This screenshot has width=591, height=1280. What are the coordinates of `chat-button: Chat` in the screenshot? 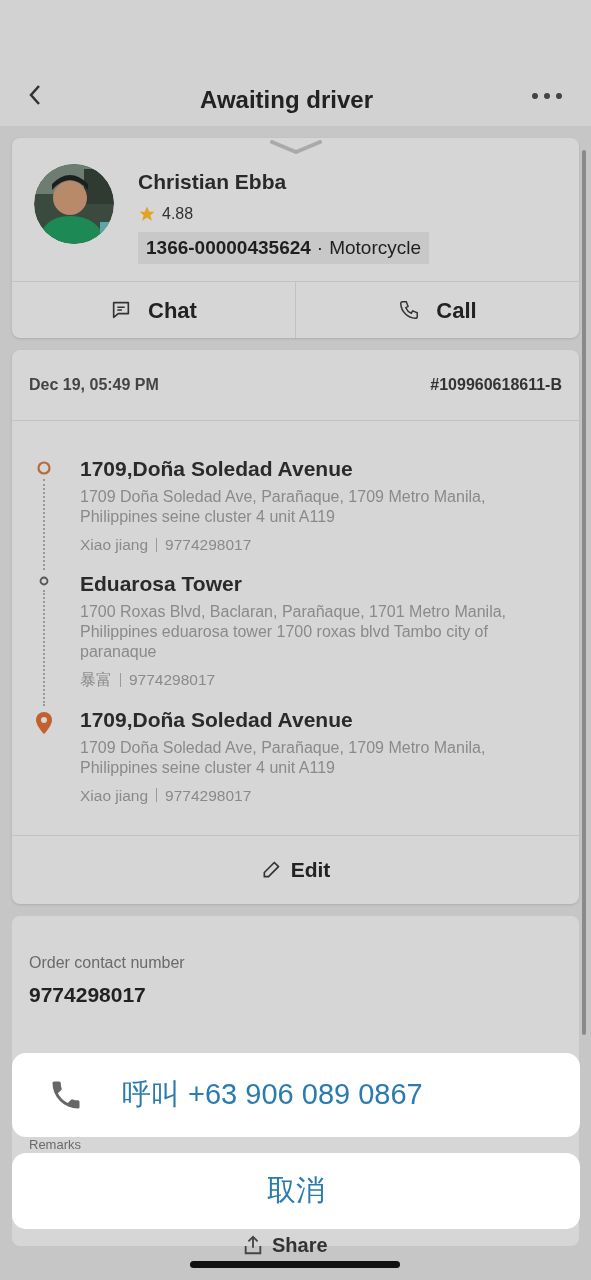 It's located at (153, 310).